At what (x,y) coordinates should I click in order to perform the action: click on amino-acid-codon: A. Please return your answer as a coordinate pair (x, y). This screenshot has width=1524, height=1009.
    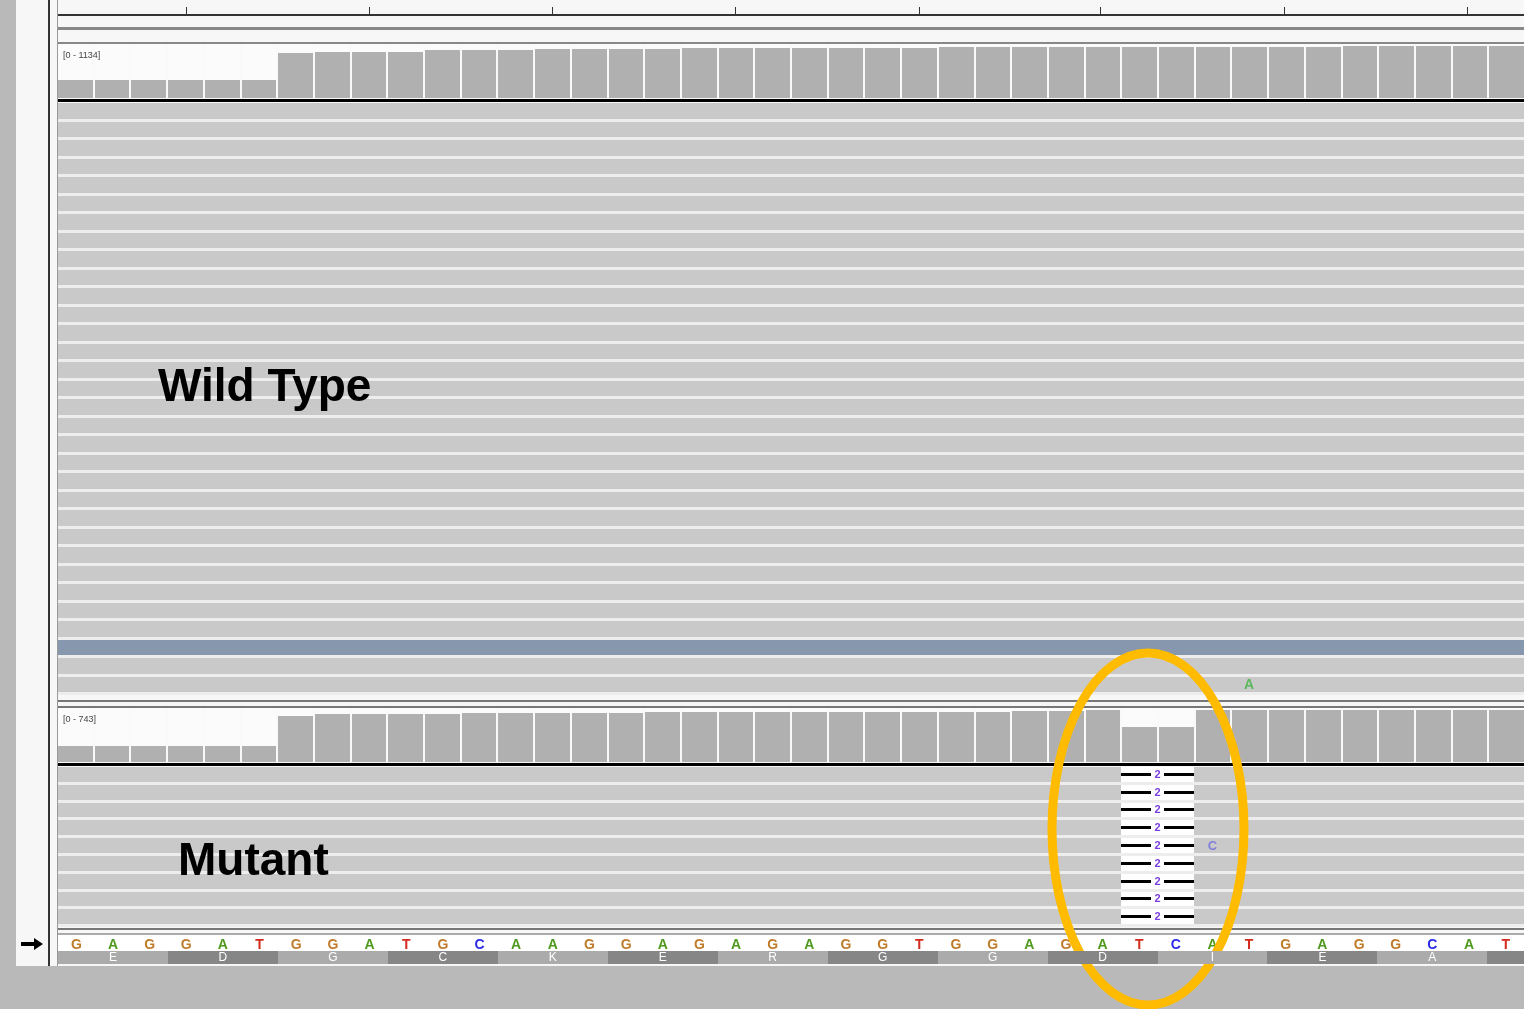
    Looking at the image, I should click on (1432, 957).